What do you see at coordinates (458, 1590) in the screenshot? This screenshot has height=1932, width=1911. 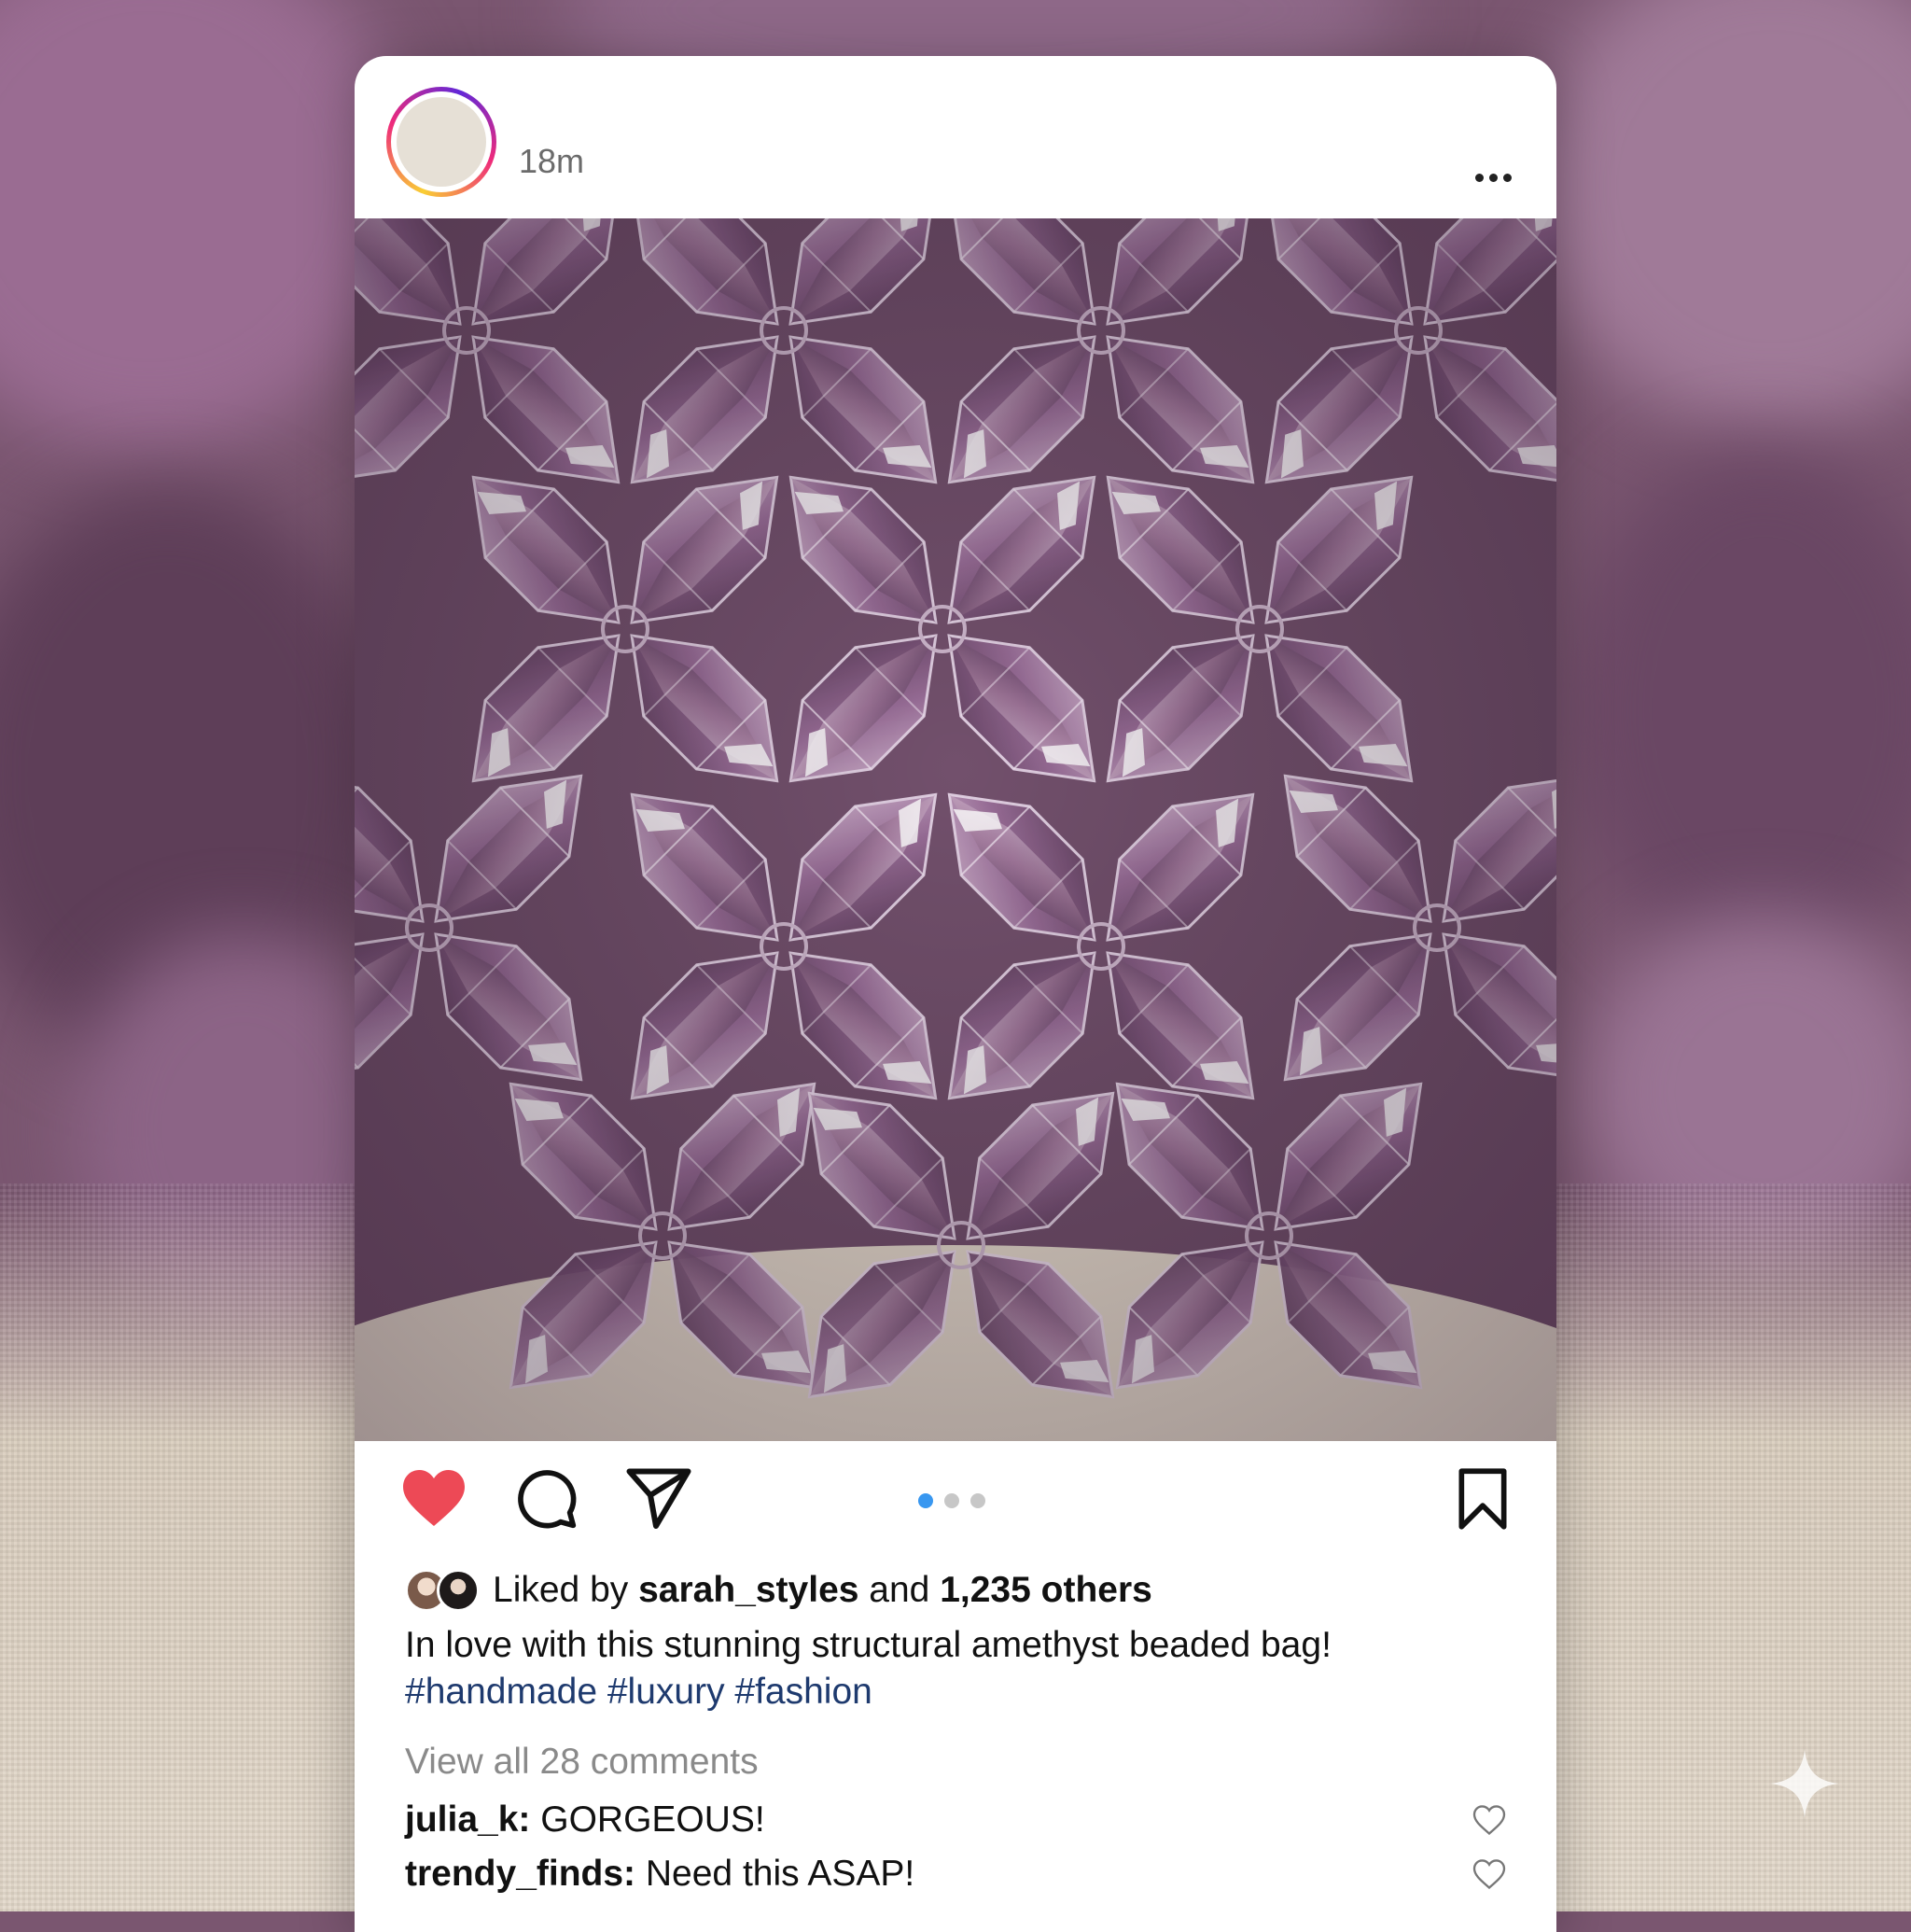 I see `liker-avatar` at bounding box center [458, 1590].